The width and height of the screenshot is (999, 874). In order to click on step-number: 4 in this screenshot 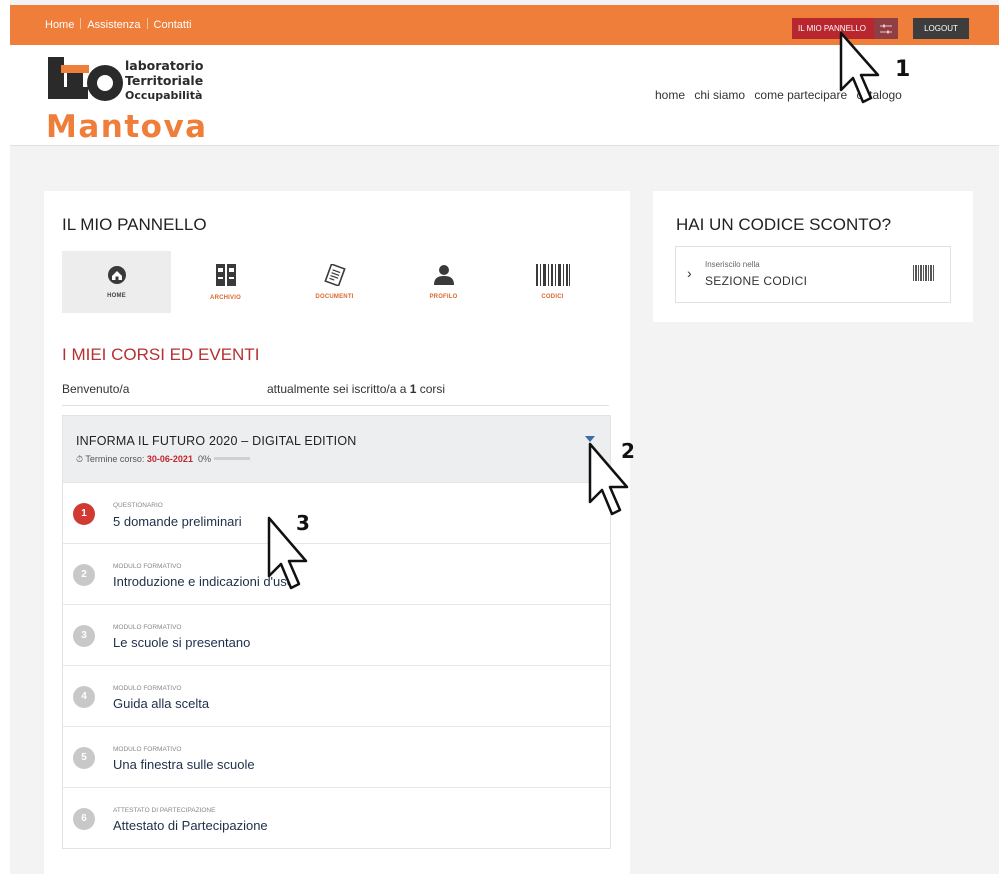, I will do `click(84, 697)`.